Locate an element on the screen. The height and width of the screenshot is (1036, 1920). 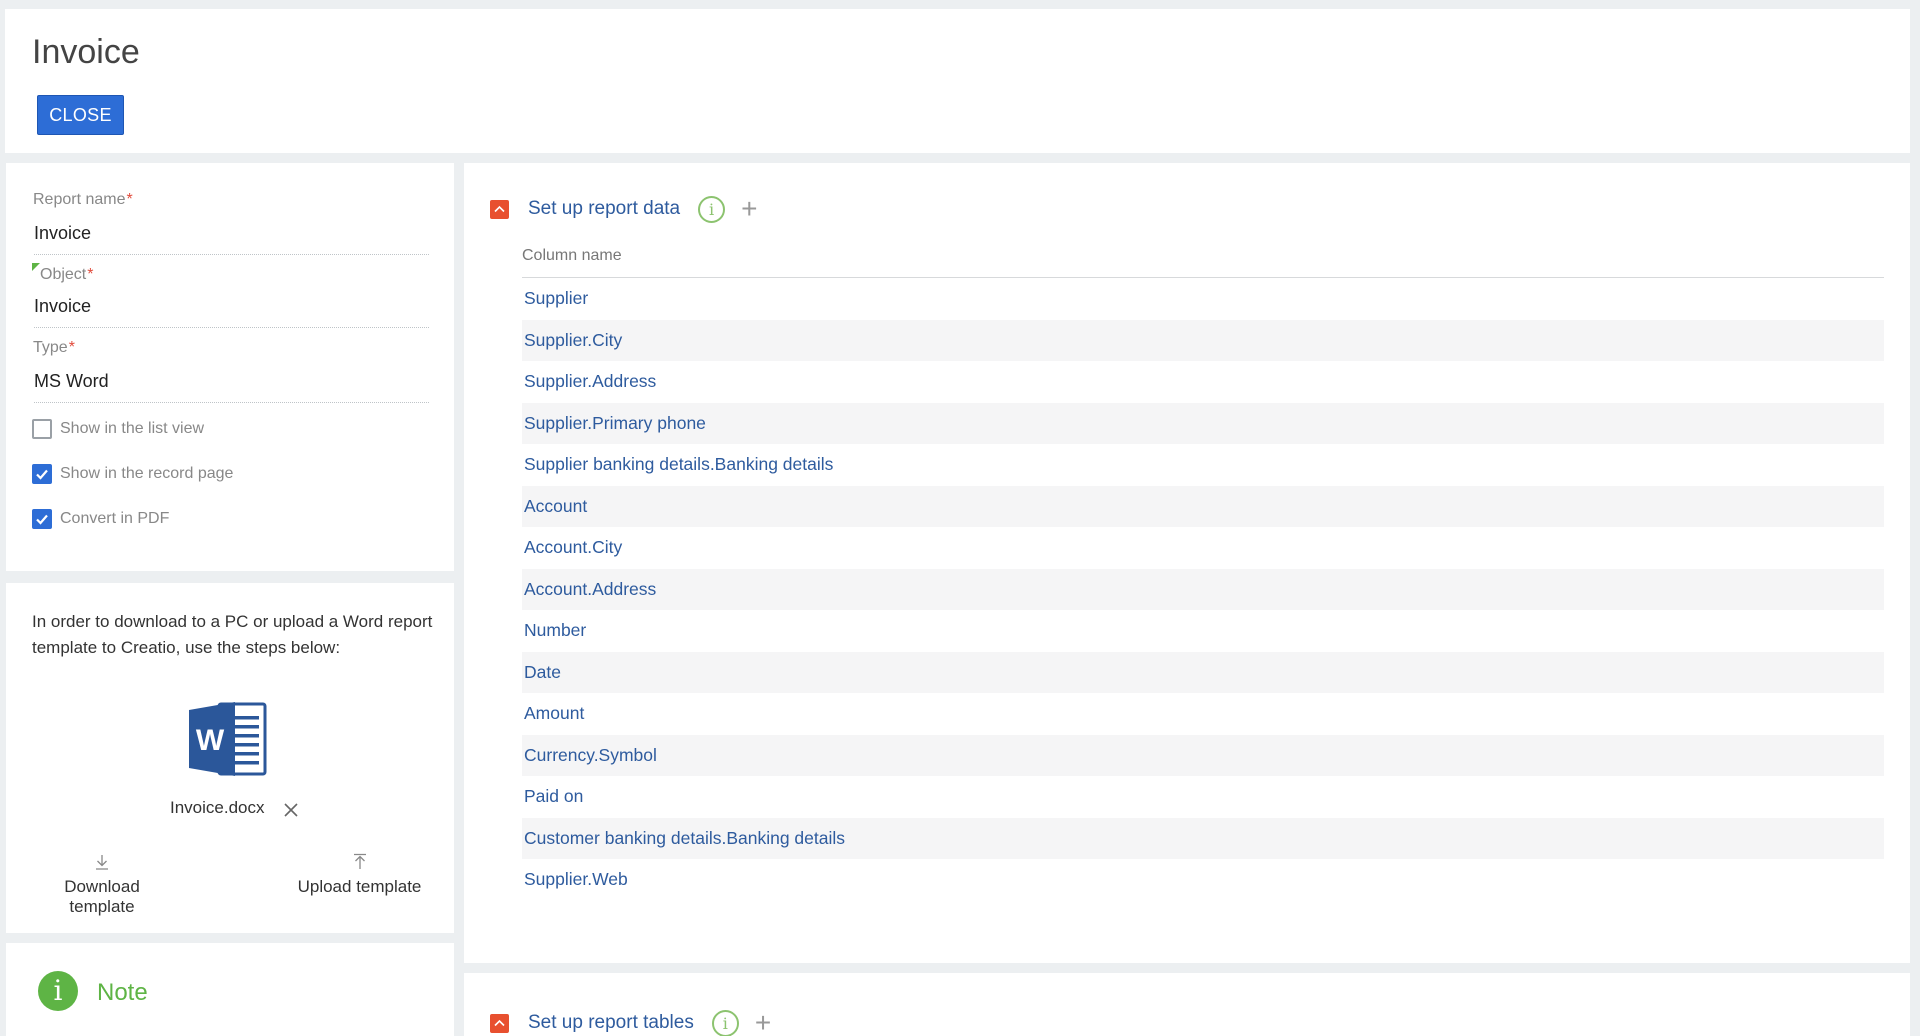
show-in-list-view-row: Show in the list view is located at coordinates (118, 429).